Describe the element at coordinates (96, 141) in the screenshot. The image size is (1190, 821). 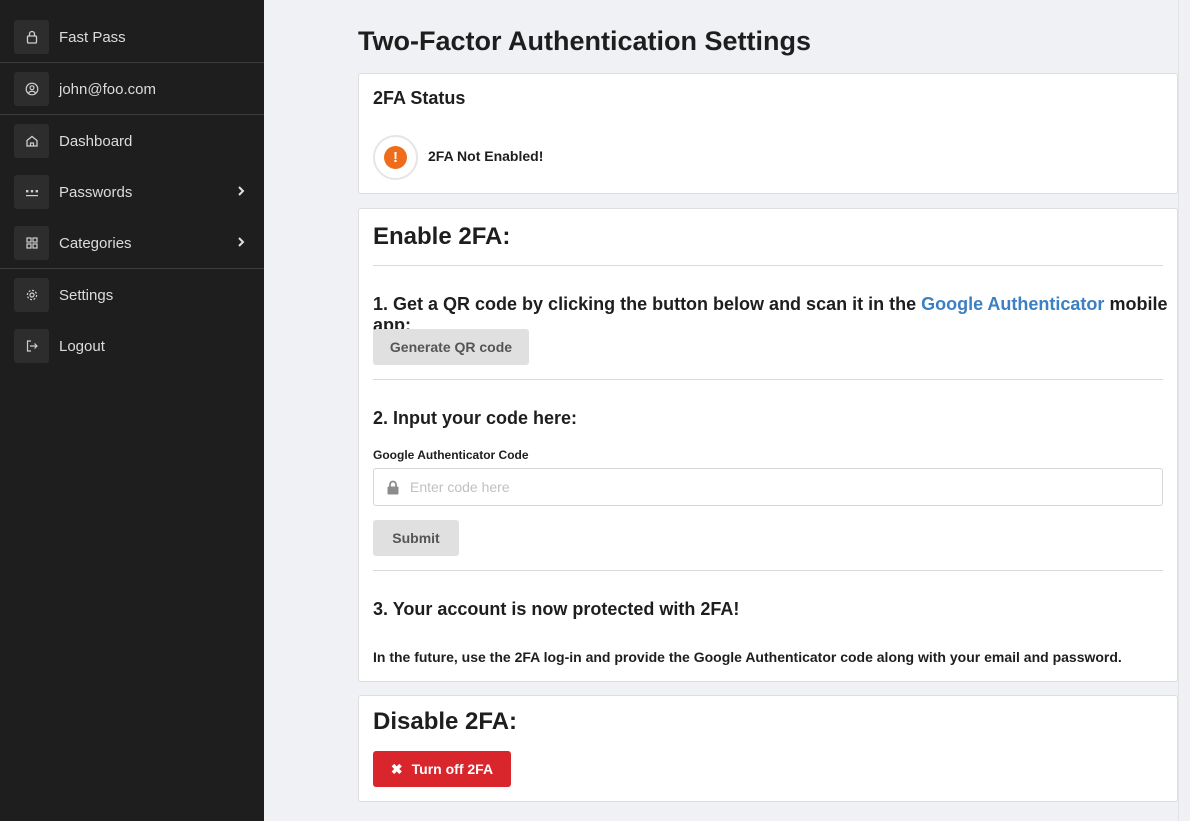
I see `sidebar-item-label: Dashboard` at that location.